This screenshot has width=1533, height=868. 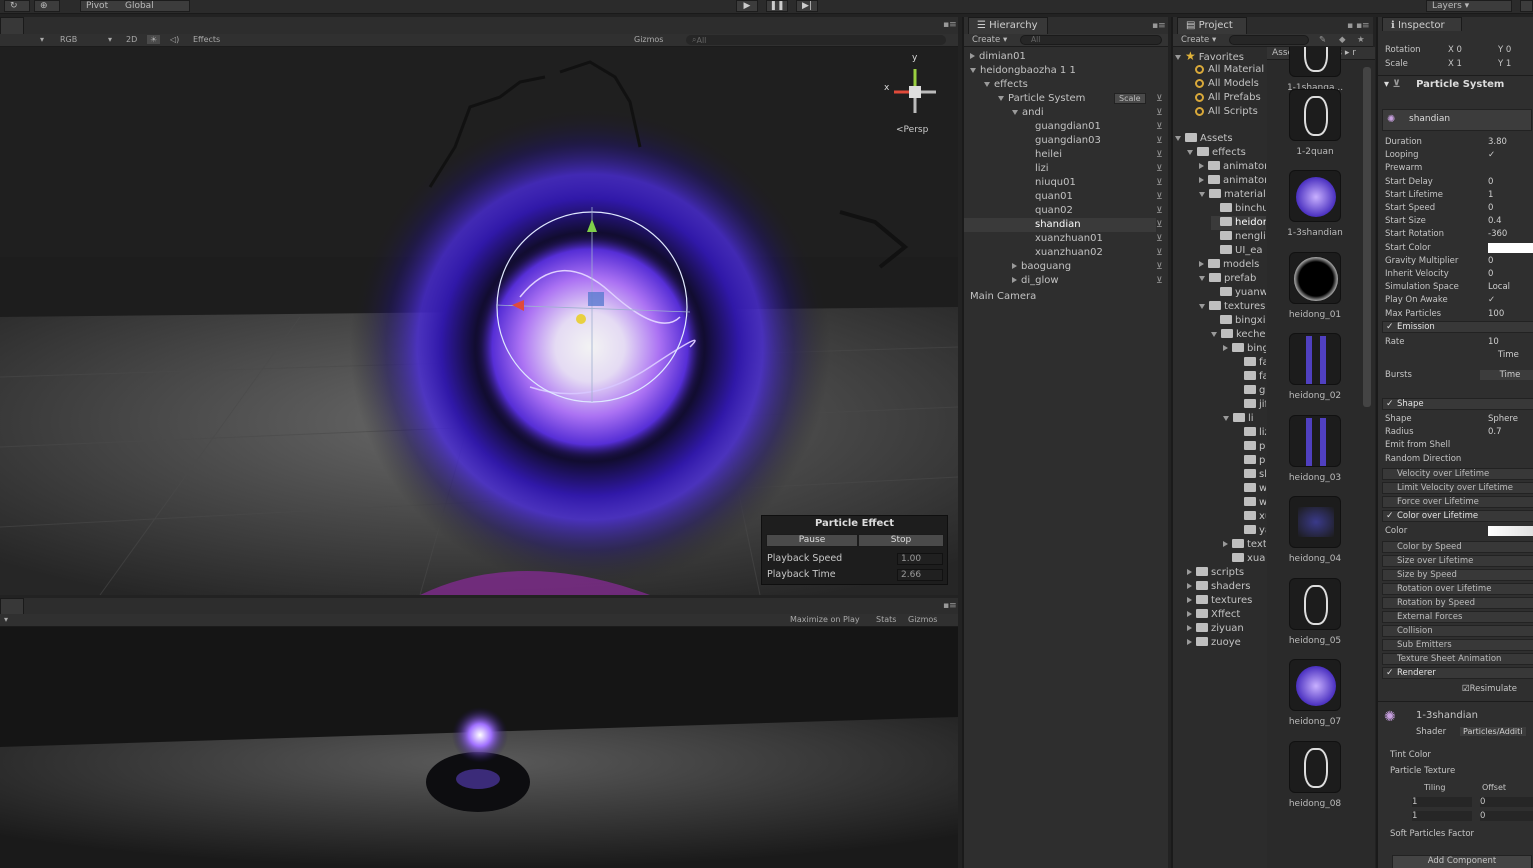 I want to click on tab-inspector: ℹ Inspector, so click(x=1422, y=24).